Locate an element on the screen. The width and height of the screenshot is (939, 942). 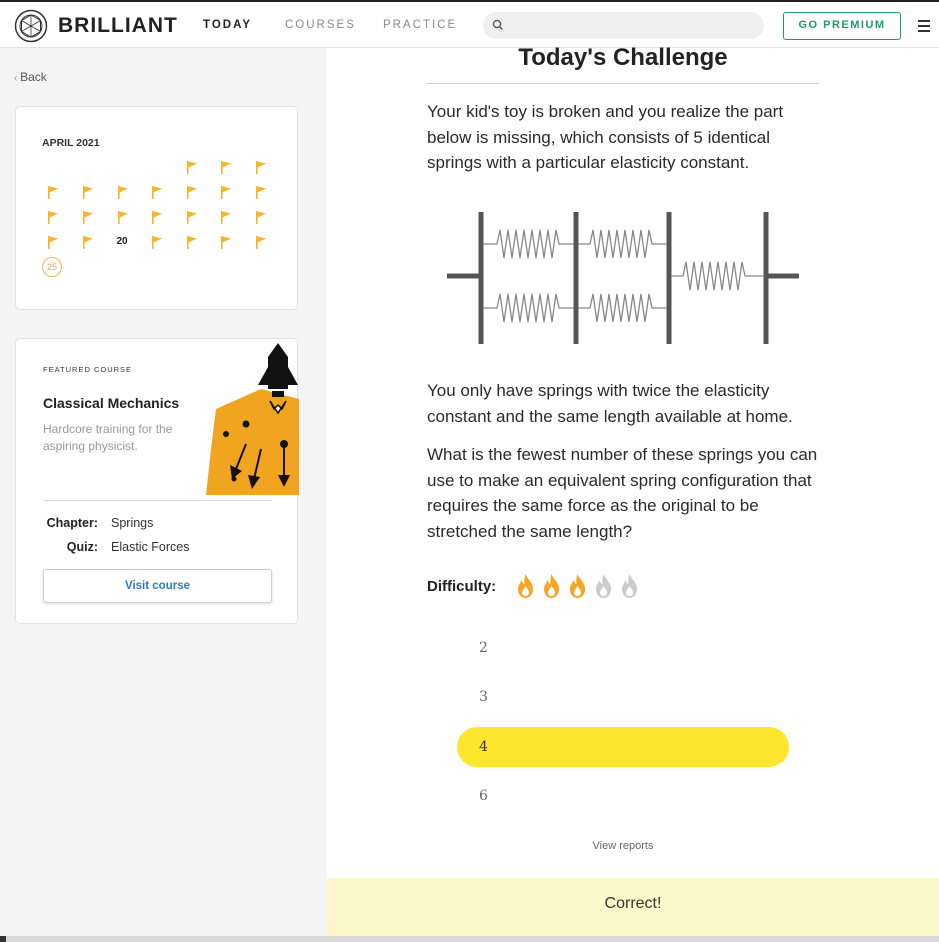
answer-option-3: 3 is located at coordinates (623, 697).